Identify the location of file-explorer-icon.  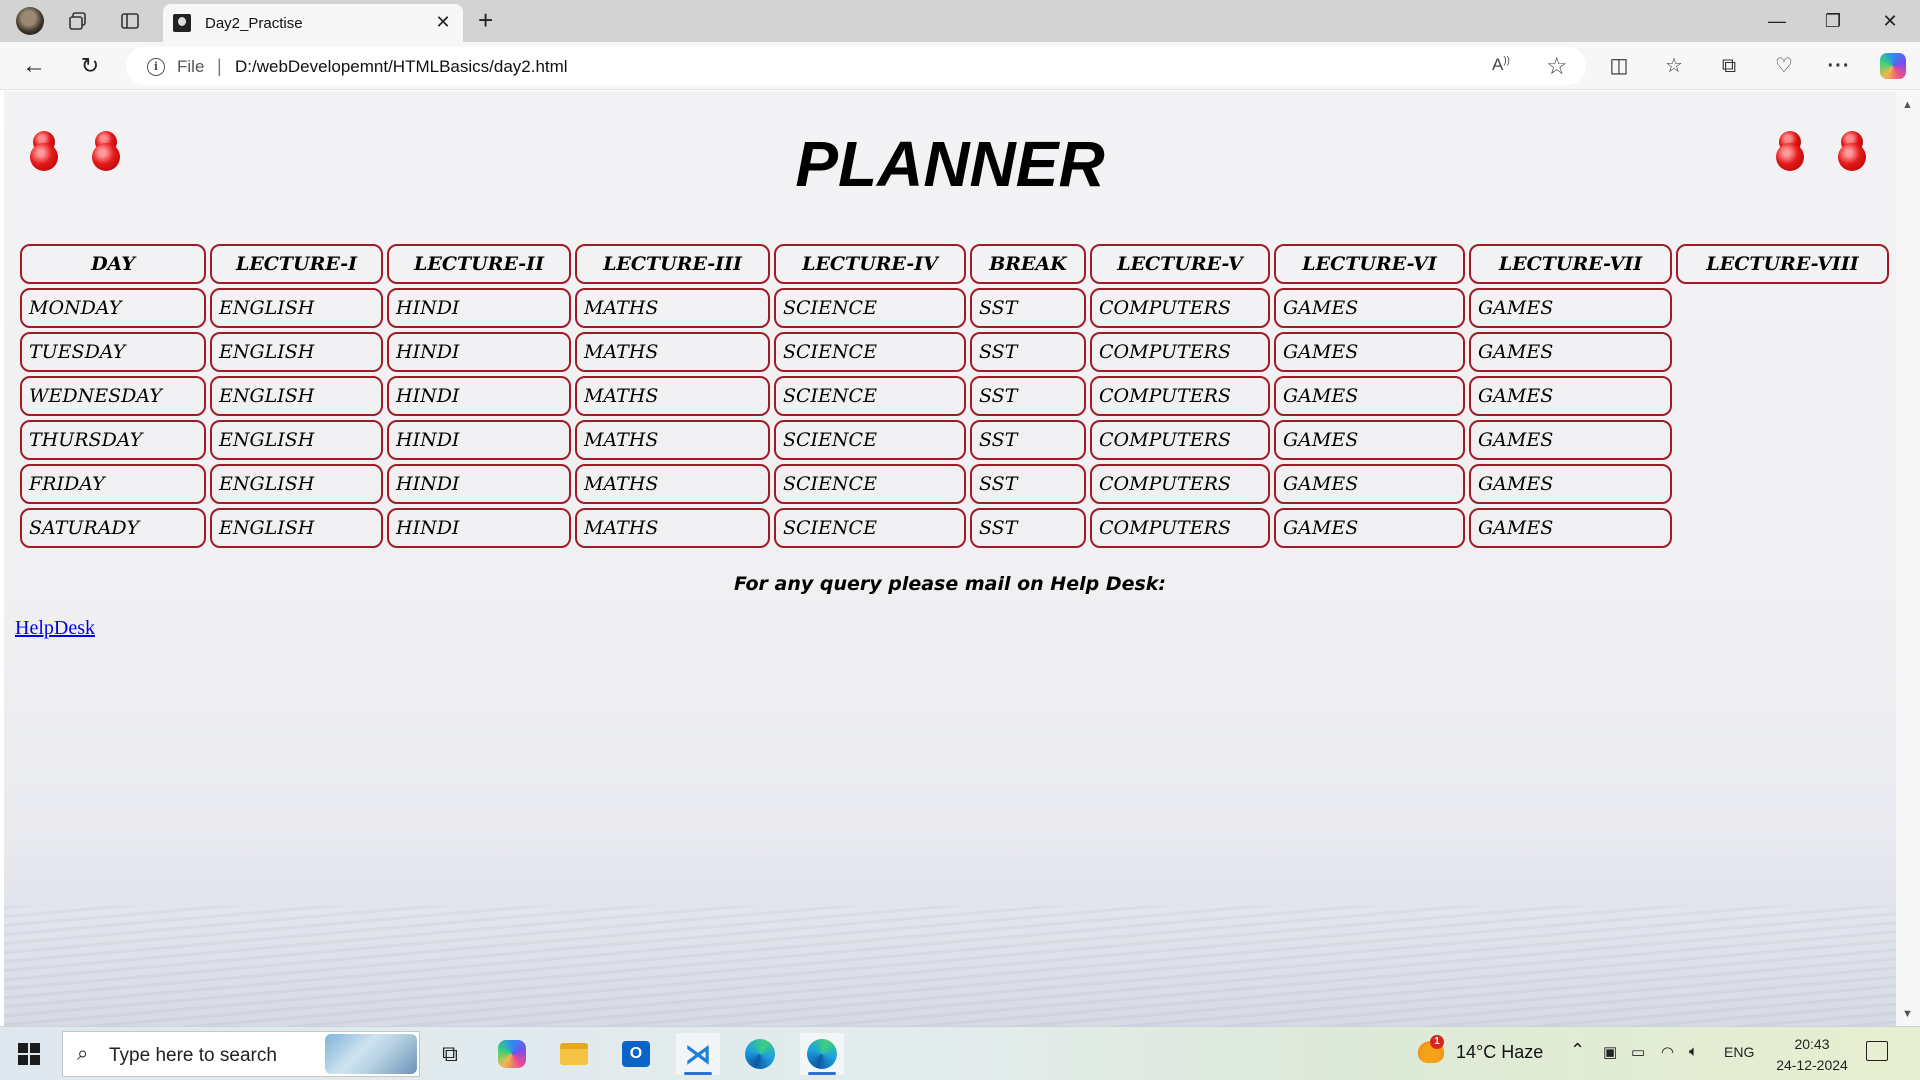
(574, 1054).